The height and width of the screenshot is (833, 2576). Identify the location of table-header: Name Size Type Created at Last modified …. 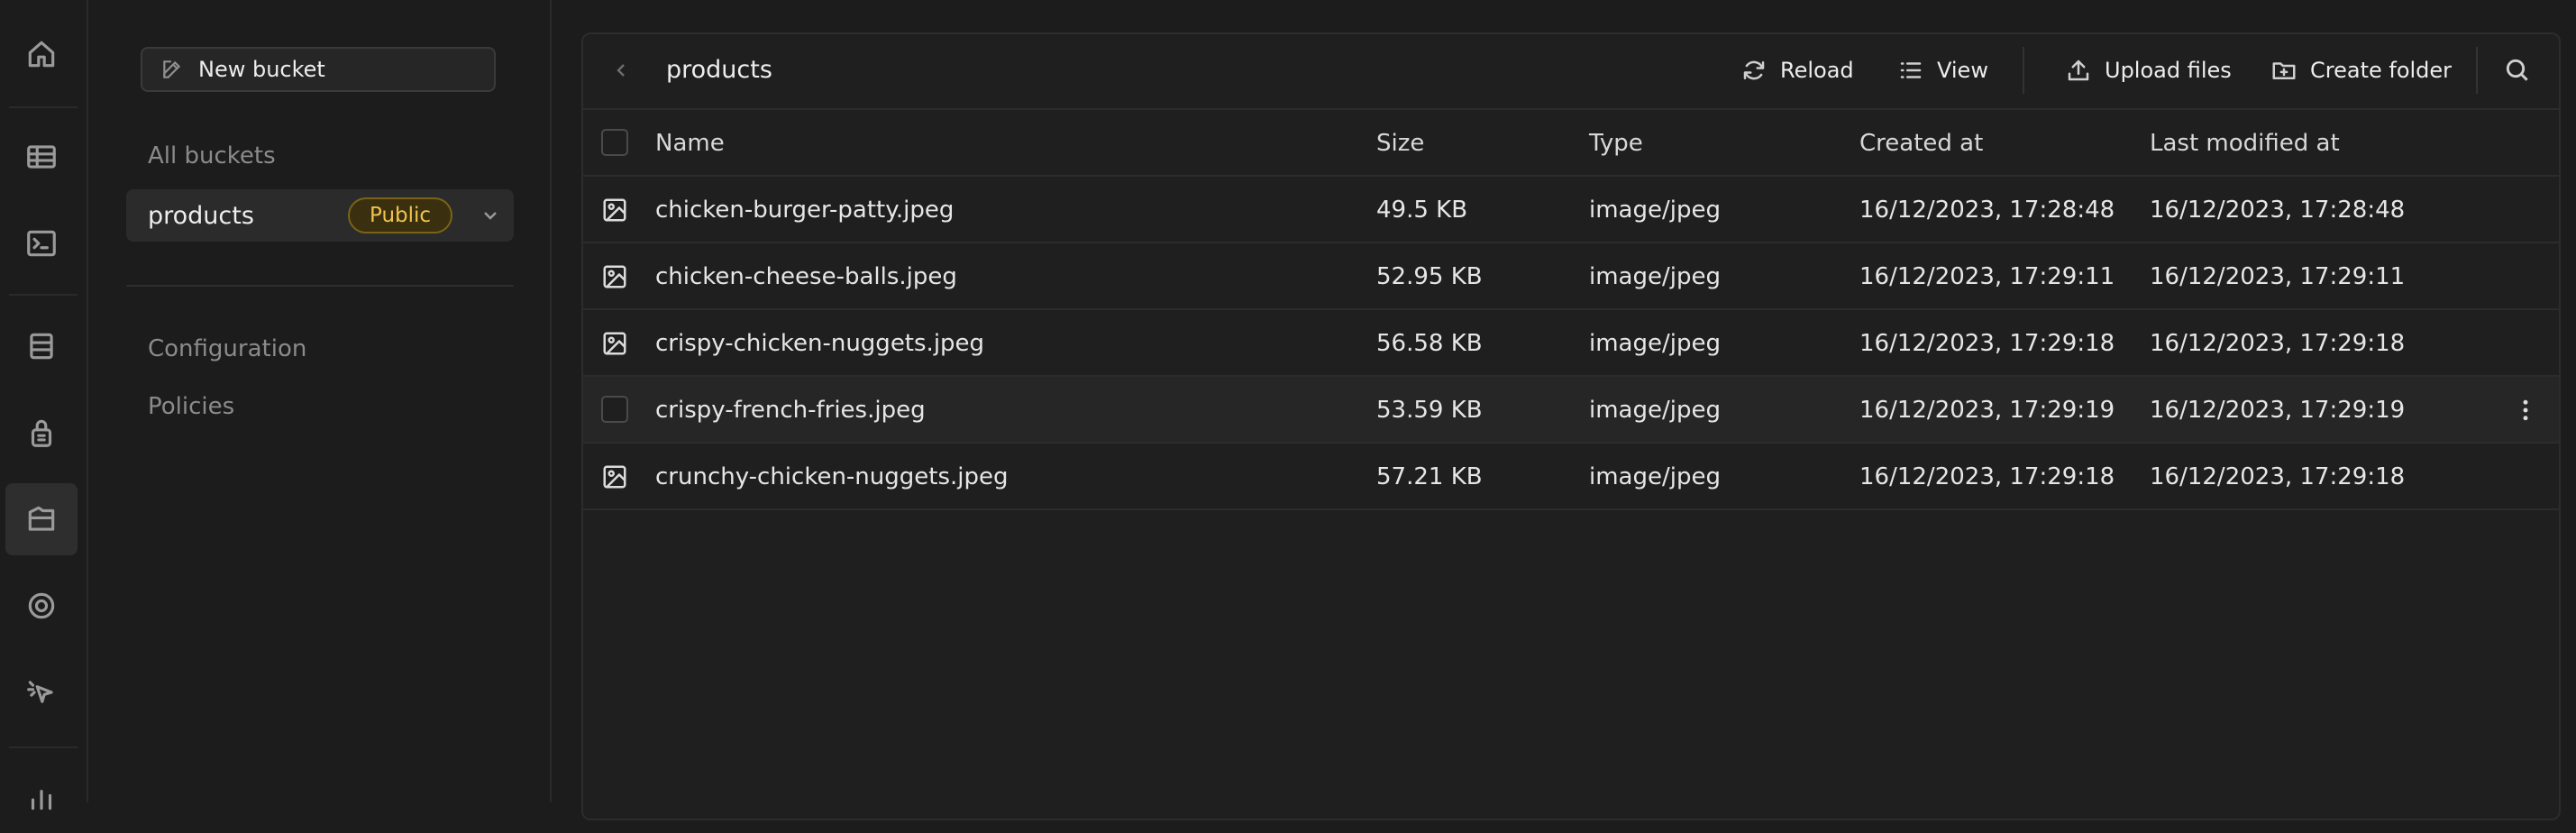
(1571, 143).